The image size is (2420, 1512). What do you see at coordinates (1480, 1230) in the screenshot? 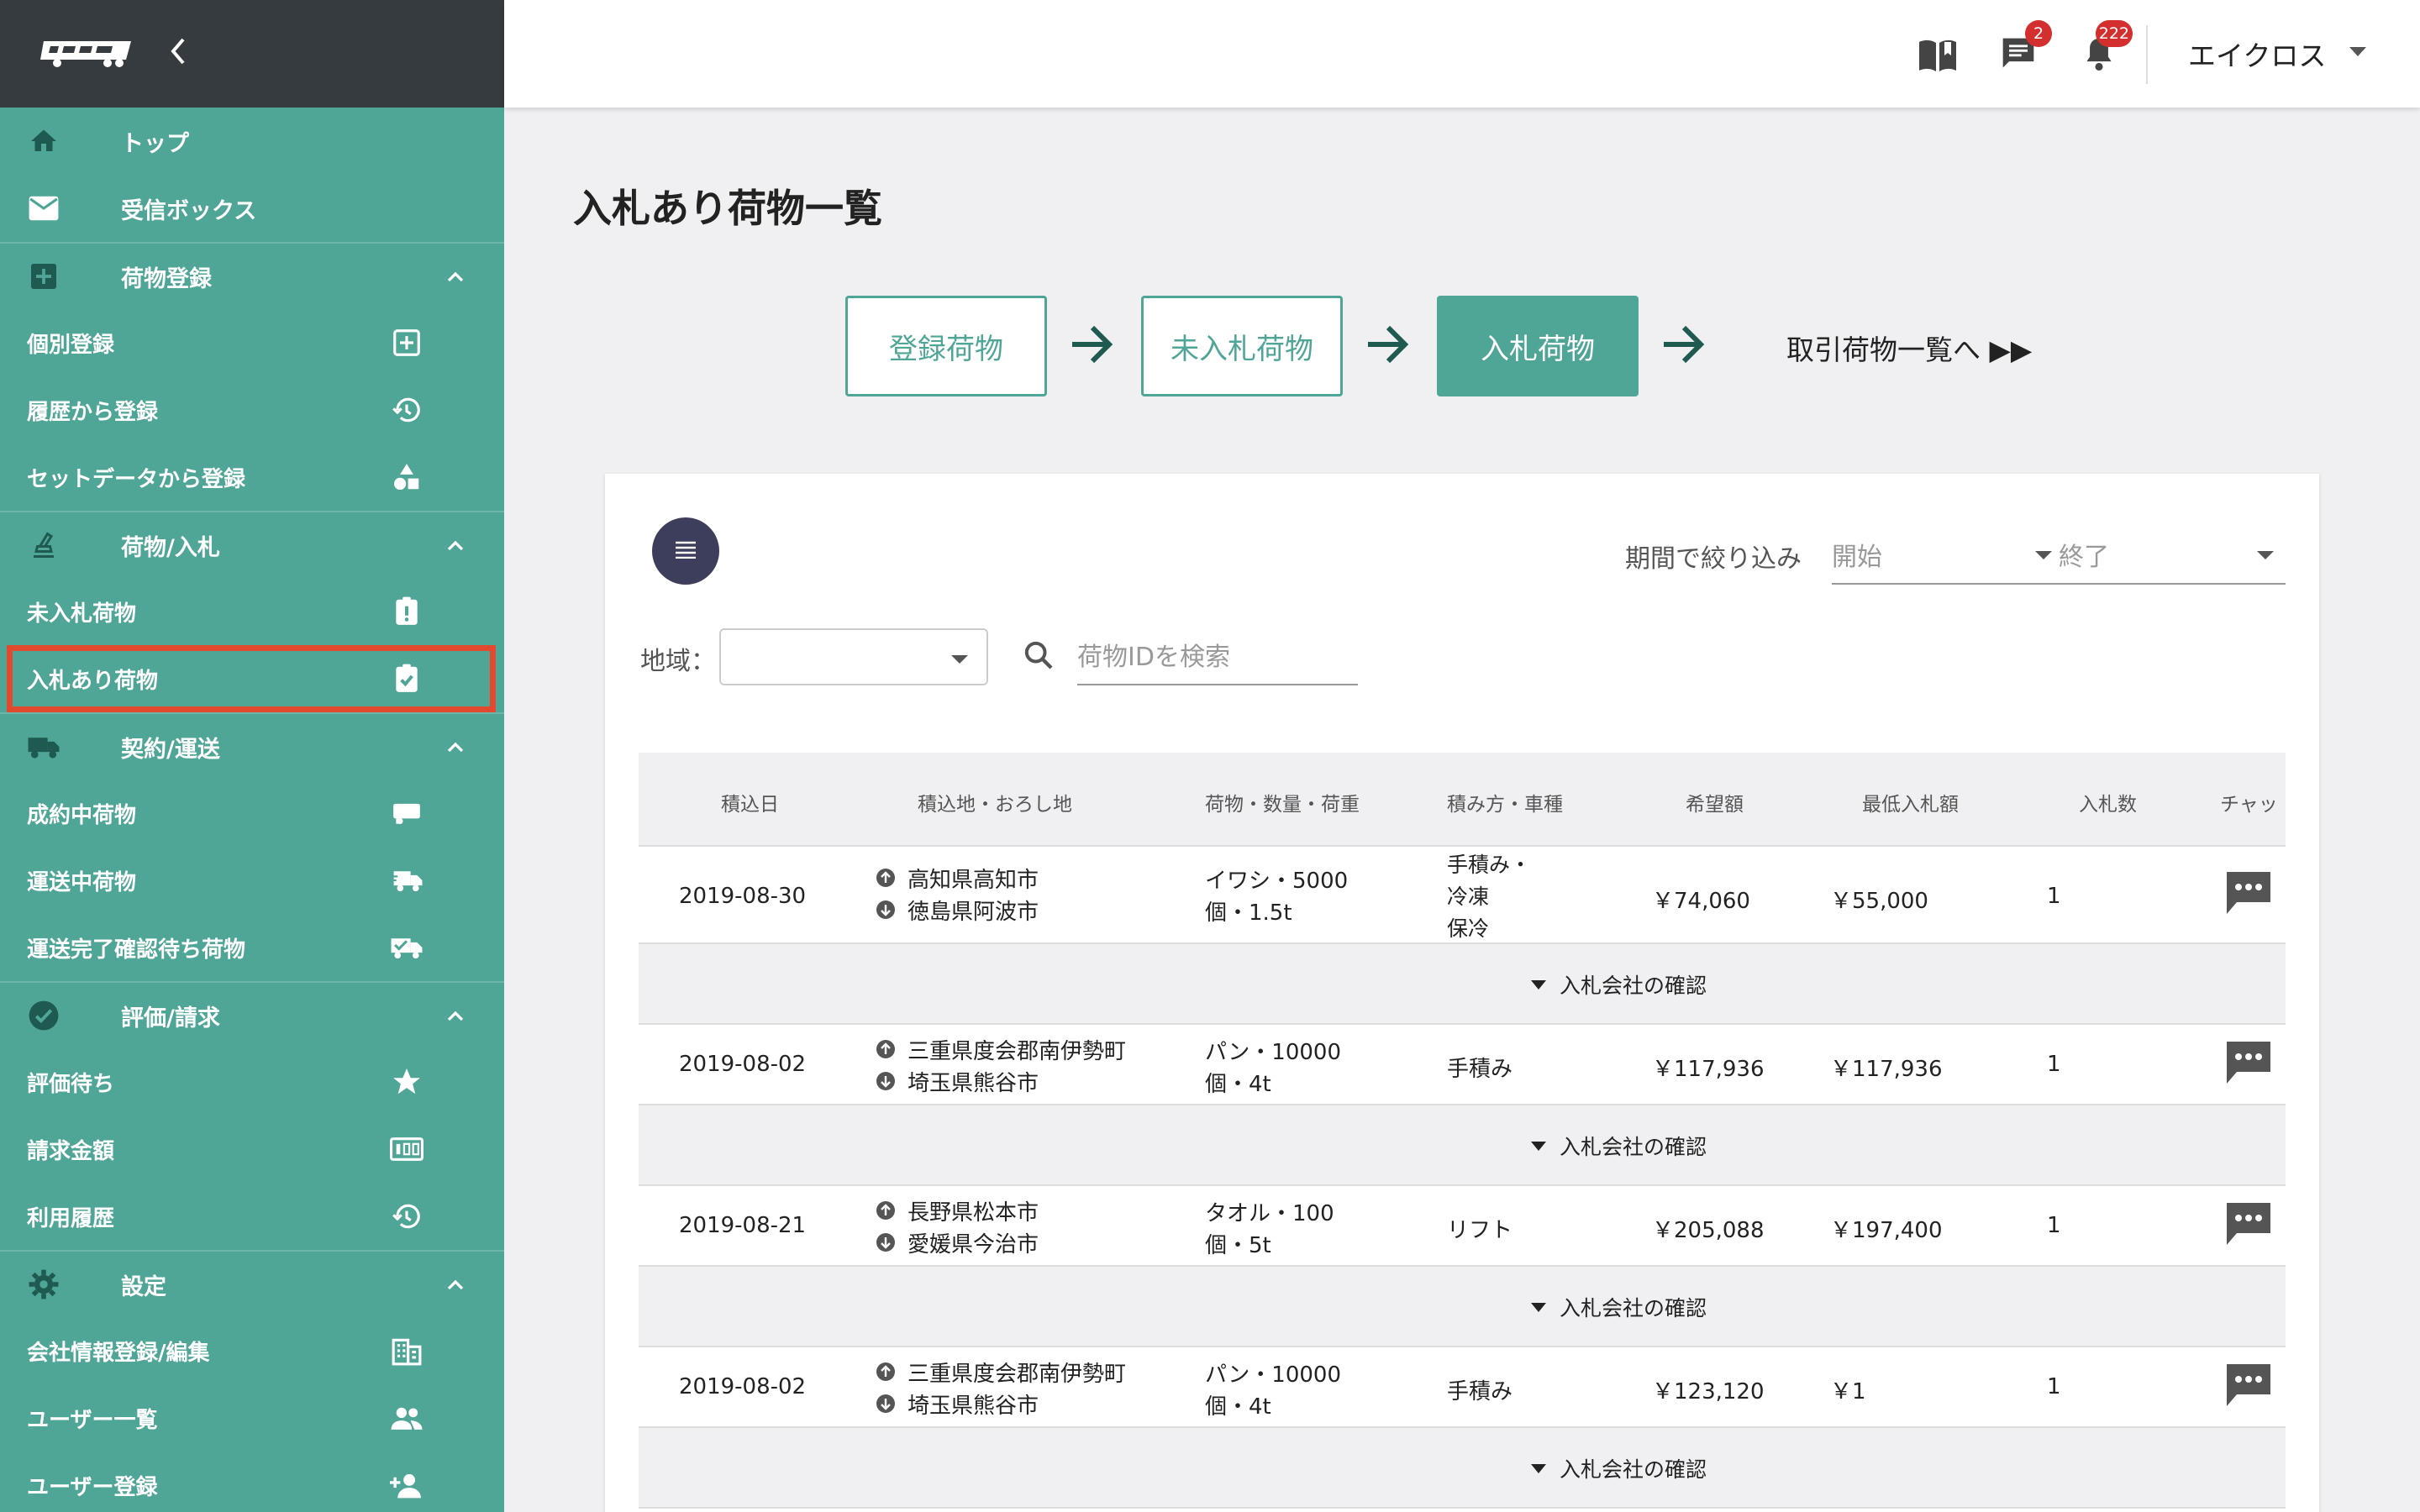
I see `loading-method-1: リフト` at bounding box center [1480, 1230].